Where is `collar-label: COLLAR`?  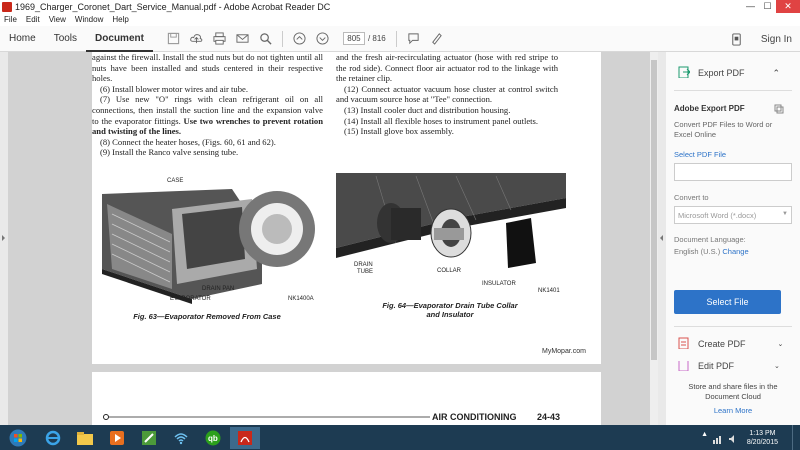
collar-label: COLLAR is located at coordinates (449, 271).